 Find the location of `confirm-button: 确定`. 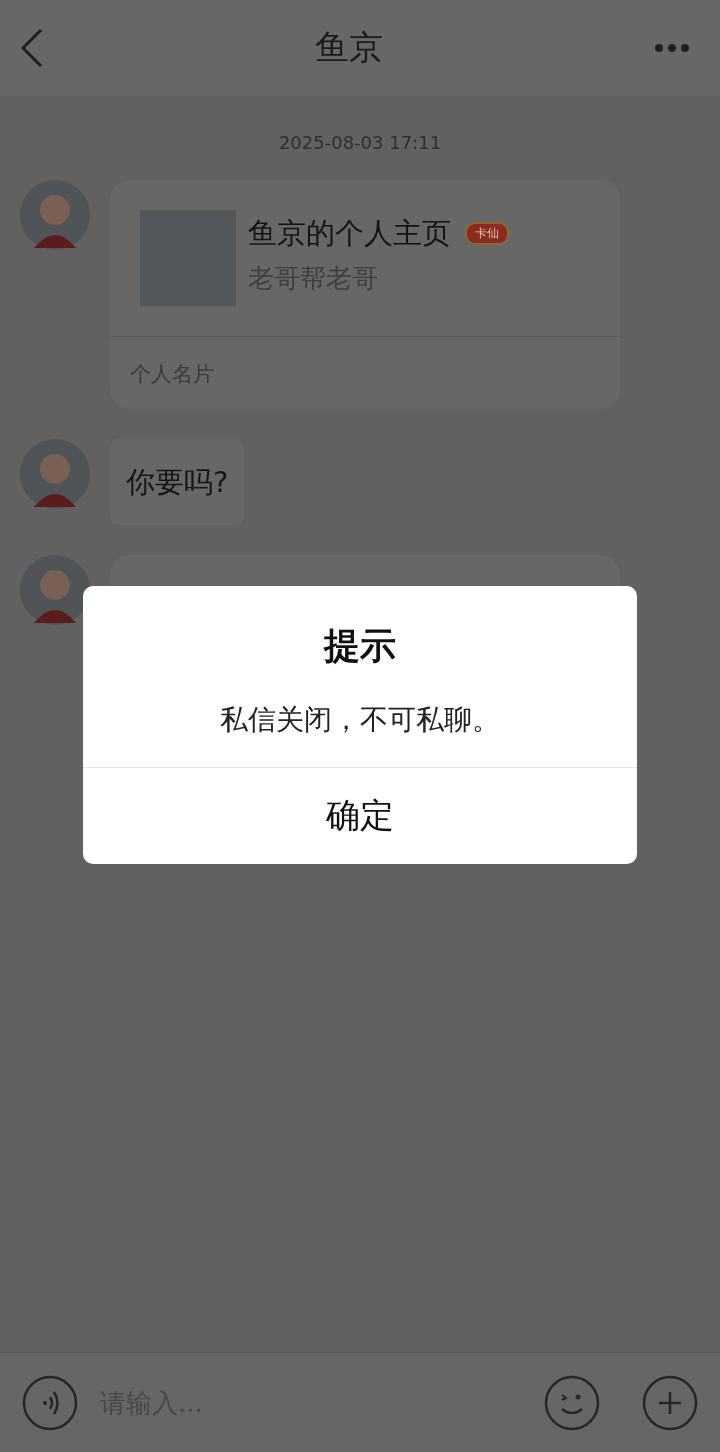

confirm-button: 确定 is located at coordinates (360, 815).